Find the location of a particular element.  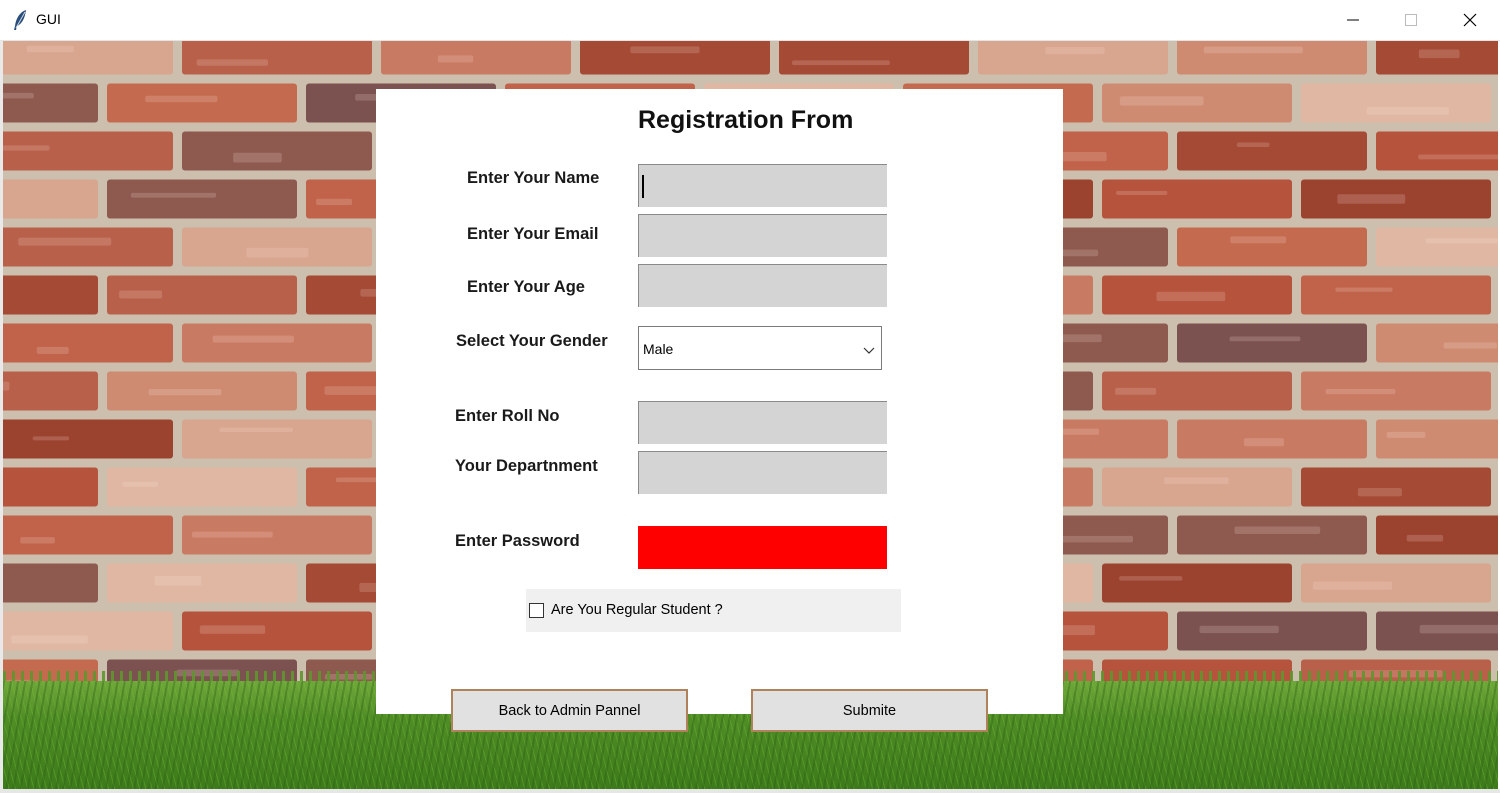

regular-student-checkbox is located at coordinates (536, 610).